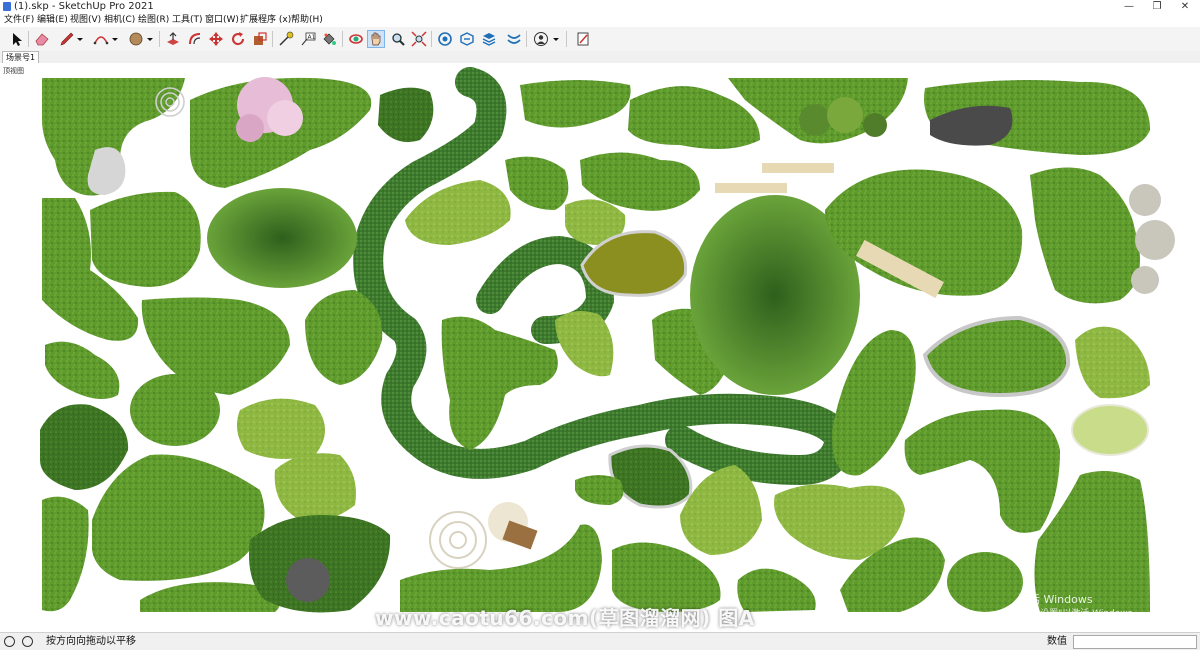  What do you see at coordinates (67, 39) in the screenshot?
I see `pencil-icon` at bounding box center [67, 39].